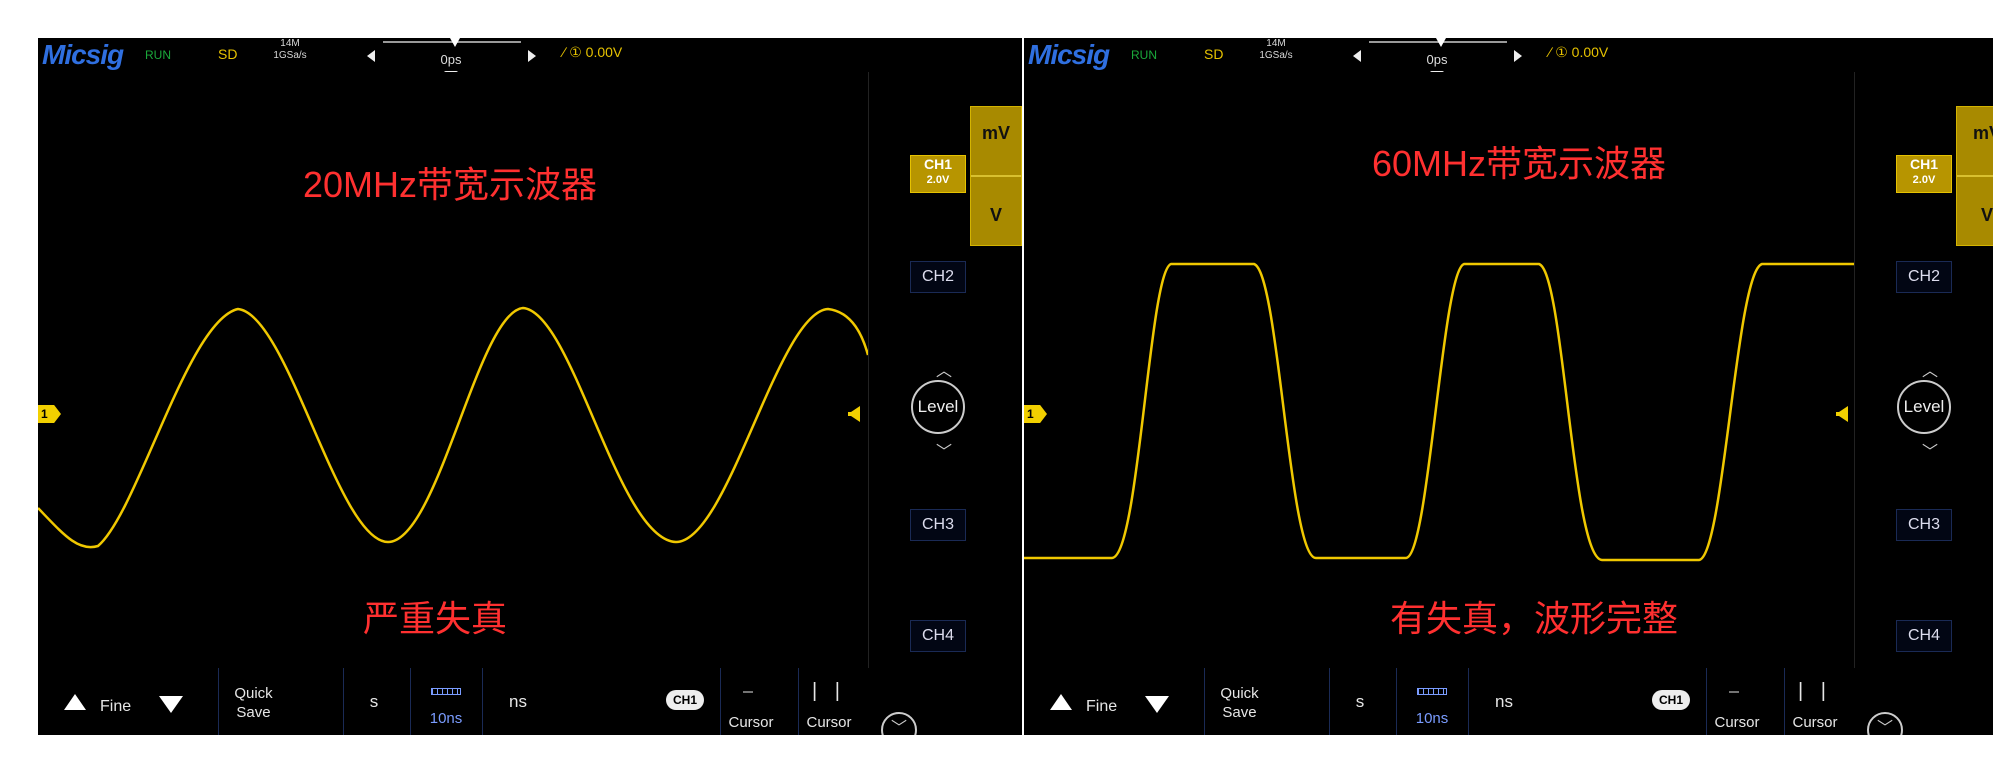  I want to click on overlay-note: 有失真，波形完整, so click(1534, 618).